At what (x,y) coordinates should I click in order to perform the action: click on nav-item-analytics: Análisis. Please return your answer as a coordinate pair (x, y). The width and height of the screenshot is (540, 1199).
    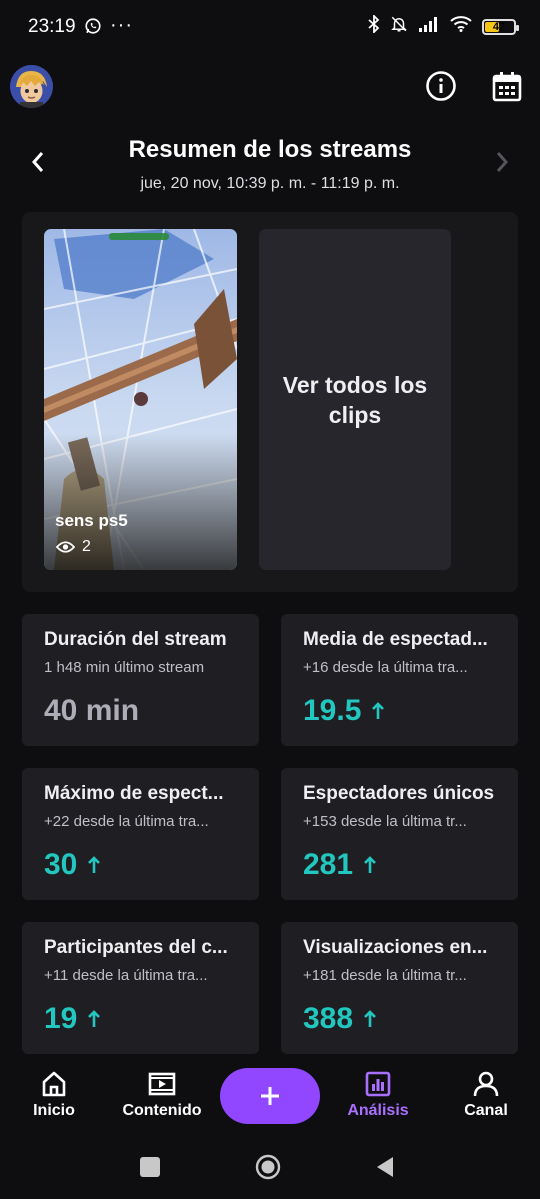
    Looking at the image, I should click on (378, 1097).